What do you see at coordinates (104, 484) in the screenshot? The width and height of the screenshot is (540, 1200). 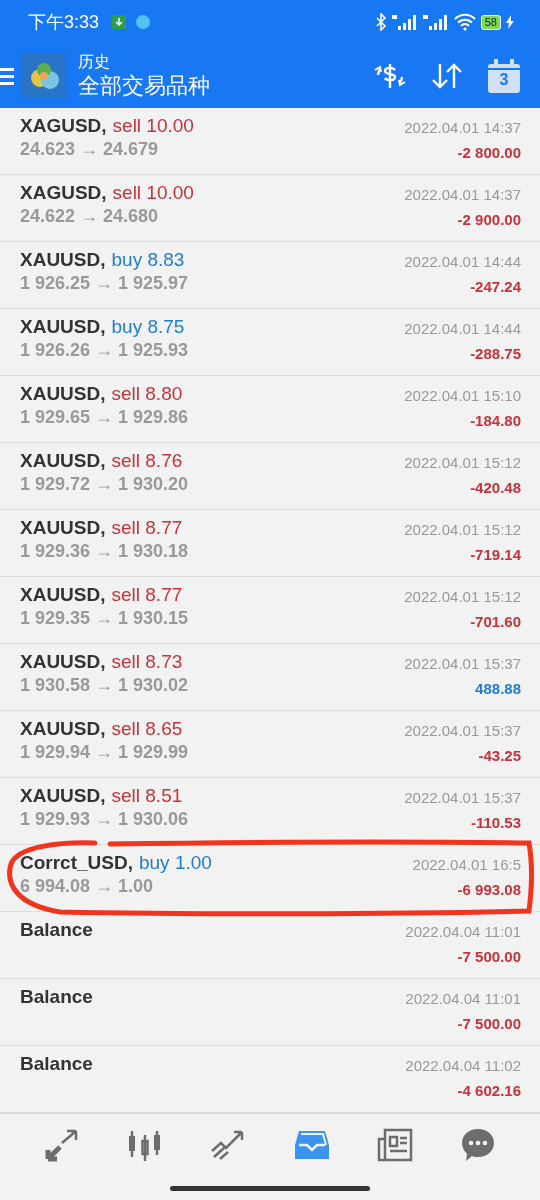 I see `price-range: 1 929.72 → 1 930.20` at bounding box center [104, 484].